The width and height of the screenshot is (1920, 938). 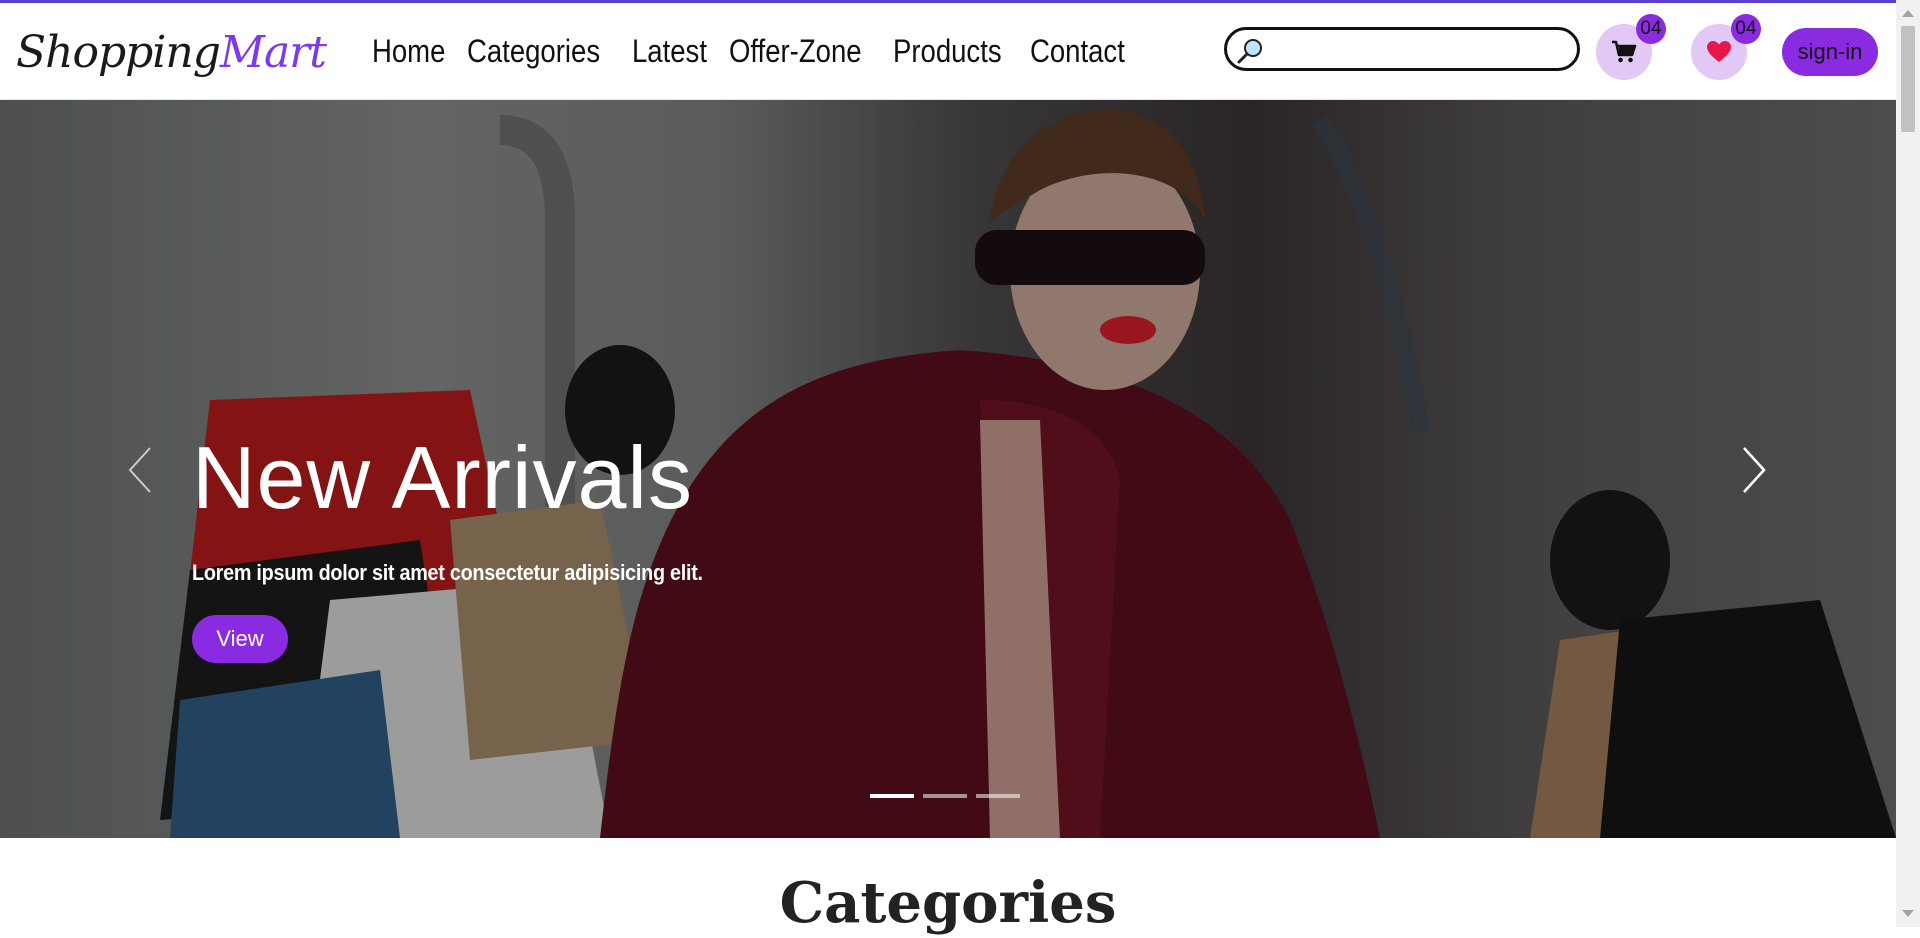 I want to click on carousel-next-arrow-icon, so click(x=1752, y=470).